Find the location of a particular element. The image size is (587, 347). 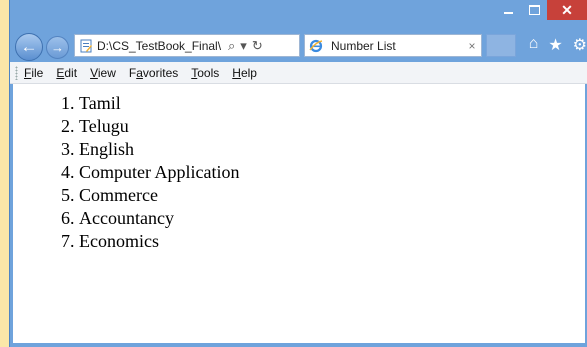

ie-logo-icon is located at coordinates (316, 46).